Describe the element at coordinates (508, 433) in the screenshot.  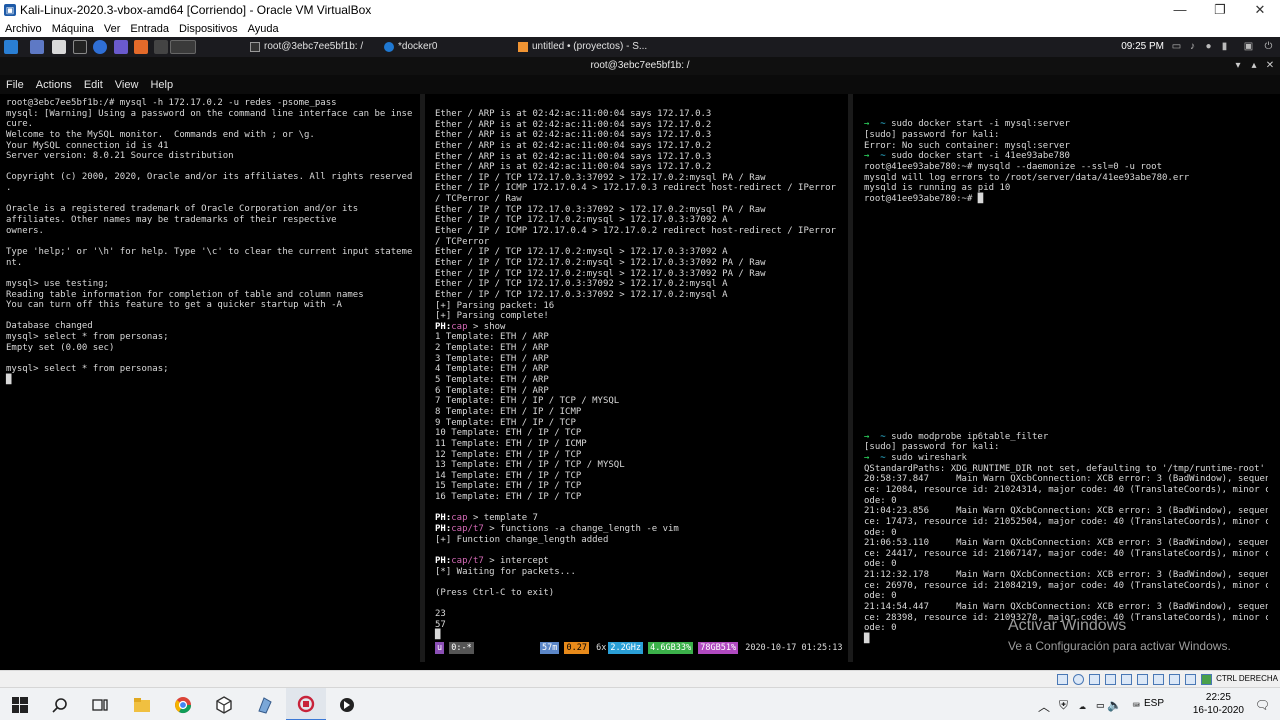
I see `terminal-line: 10 Template: ETH / IP / TCP` at that location.